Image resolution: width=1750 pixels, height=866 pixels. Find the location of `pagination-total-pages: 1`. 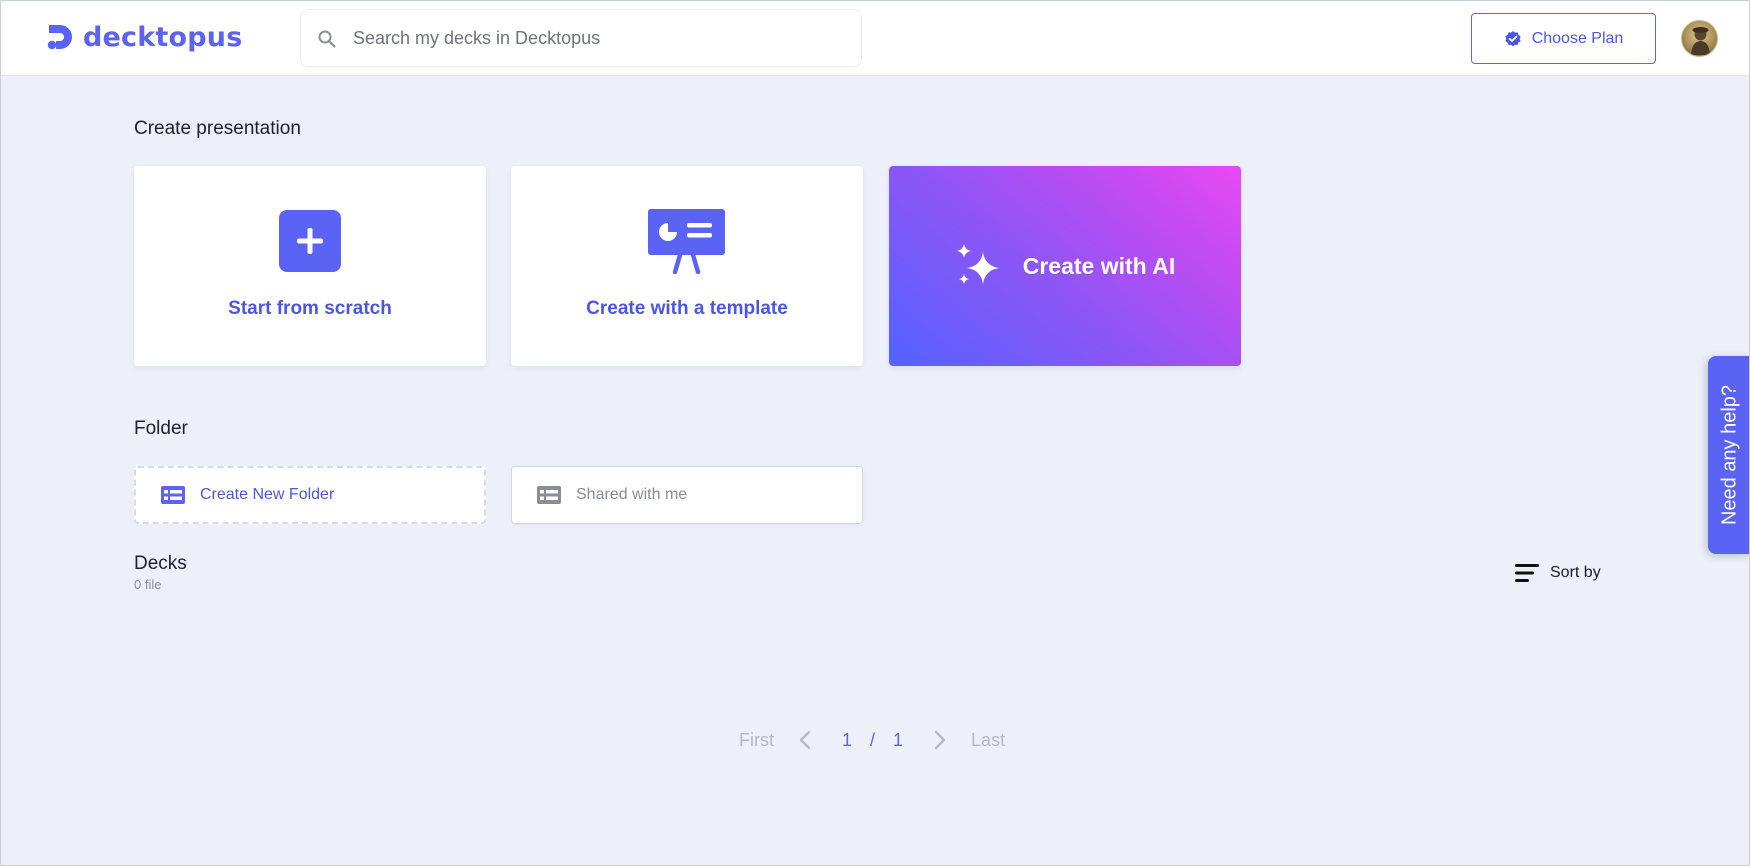

pagination-total-pages: 1 is located at coordinates (898, 739).